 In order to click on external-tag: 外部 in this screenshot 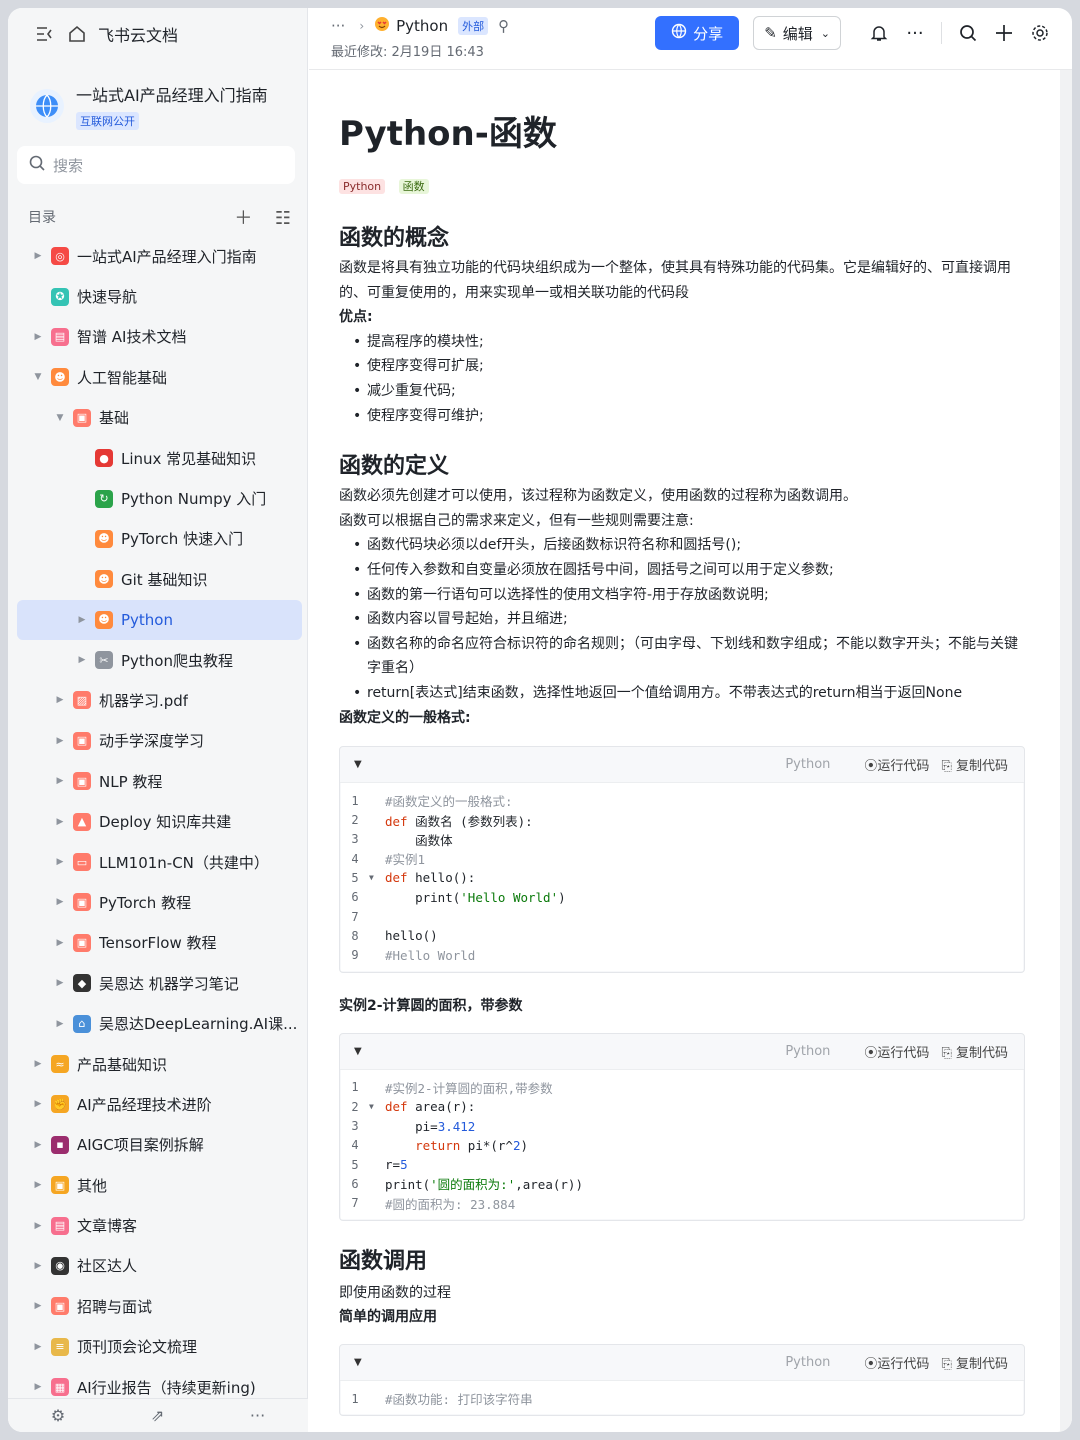, I will do `click(473, 26)`.